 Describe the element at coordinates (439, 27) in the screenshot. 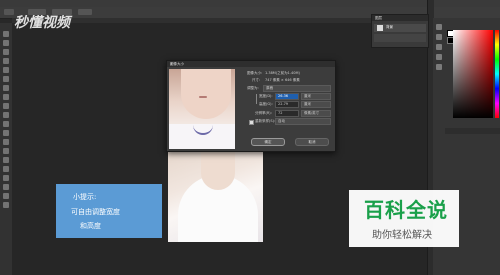

I see `history-panel-icon` at that location.